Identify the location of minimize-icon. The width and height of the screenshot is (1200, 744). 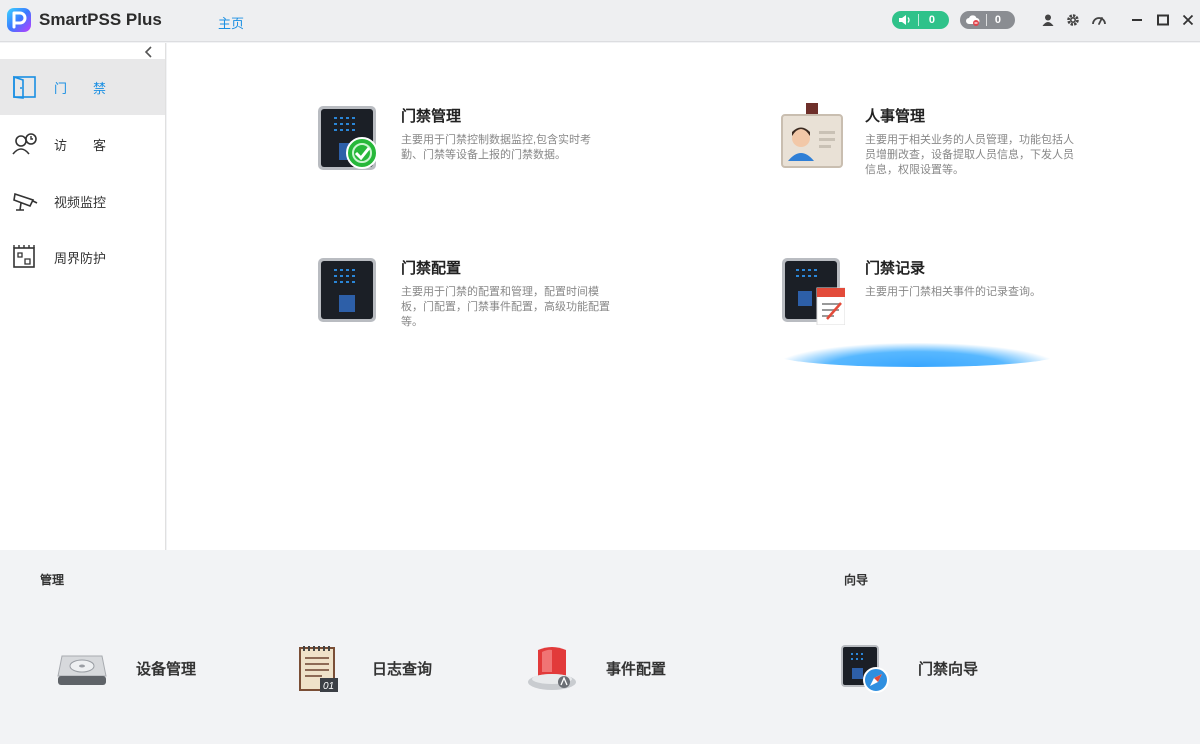
(1137, 20).